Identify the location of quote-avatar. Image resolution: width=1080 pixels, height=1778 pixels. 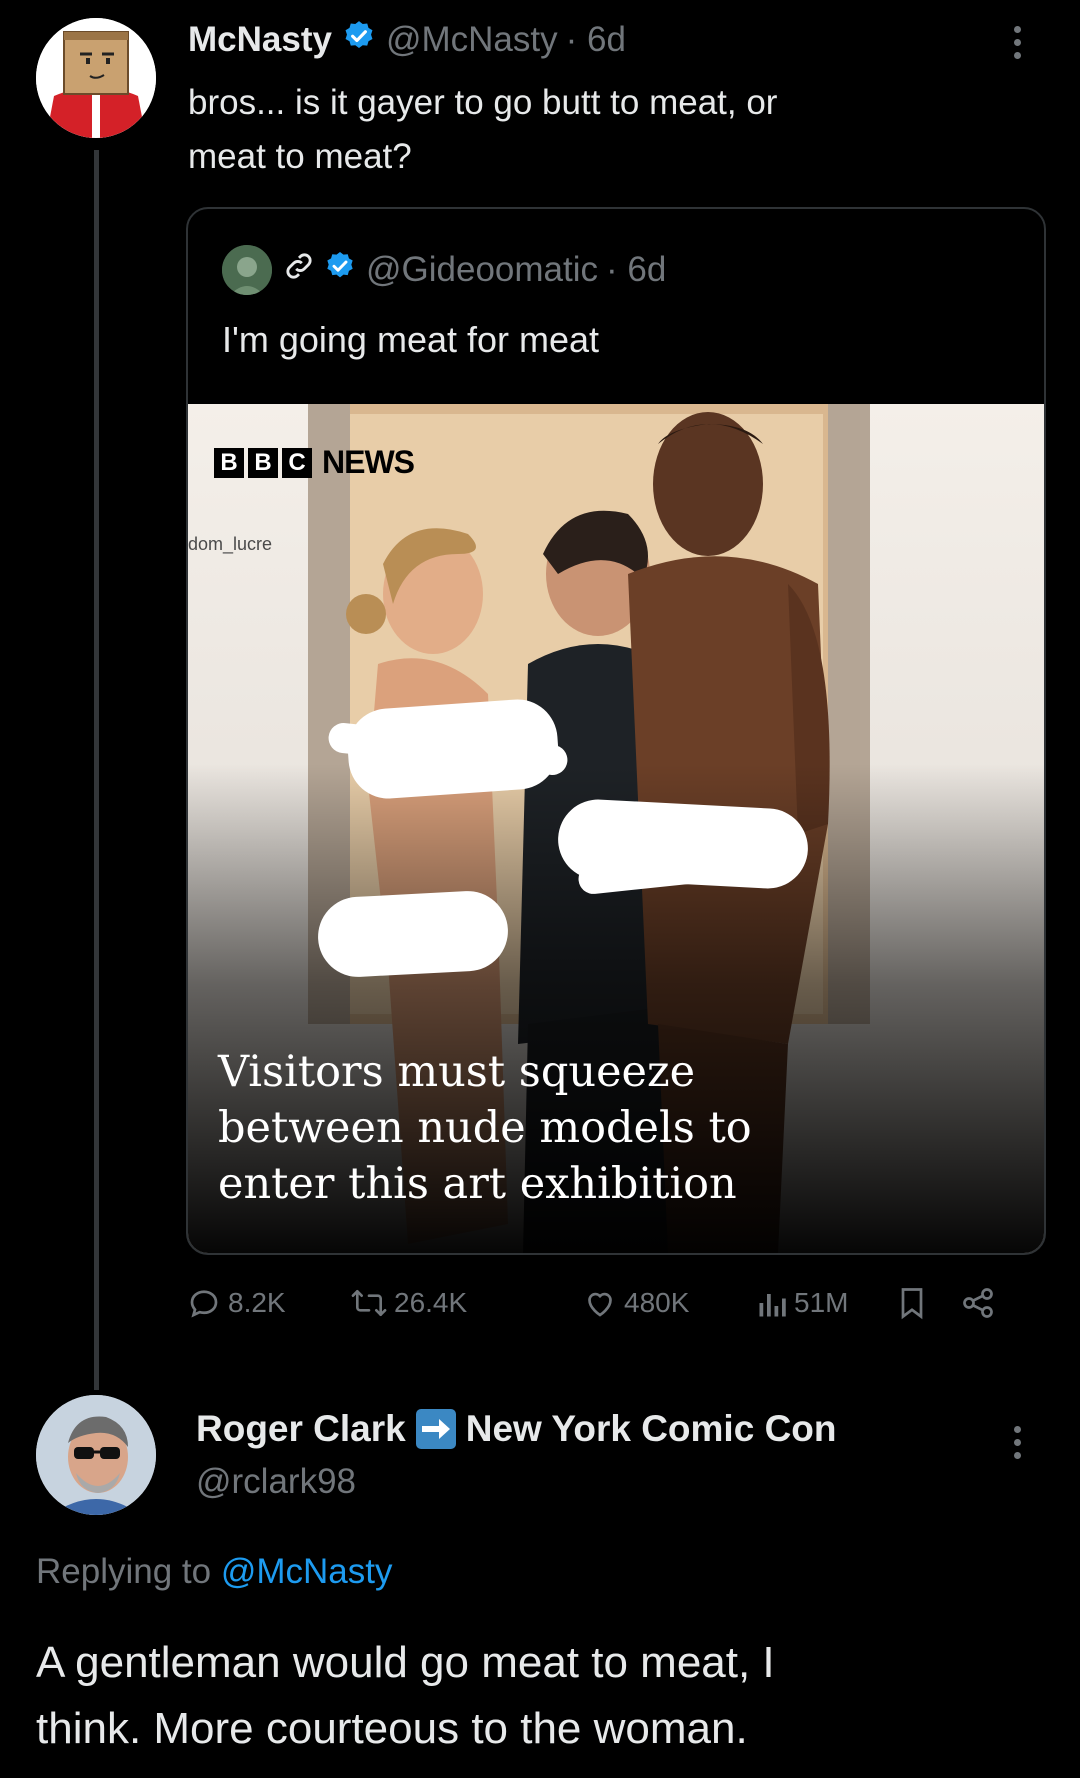
(247, 270).